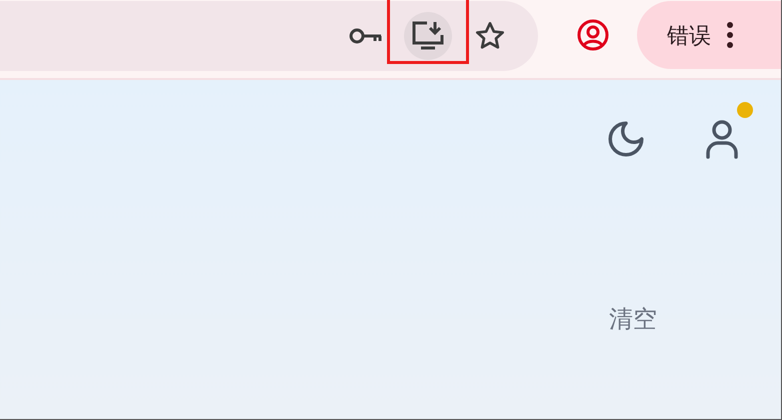  I want to click on more-icon, so click(729, 35).